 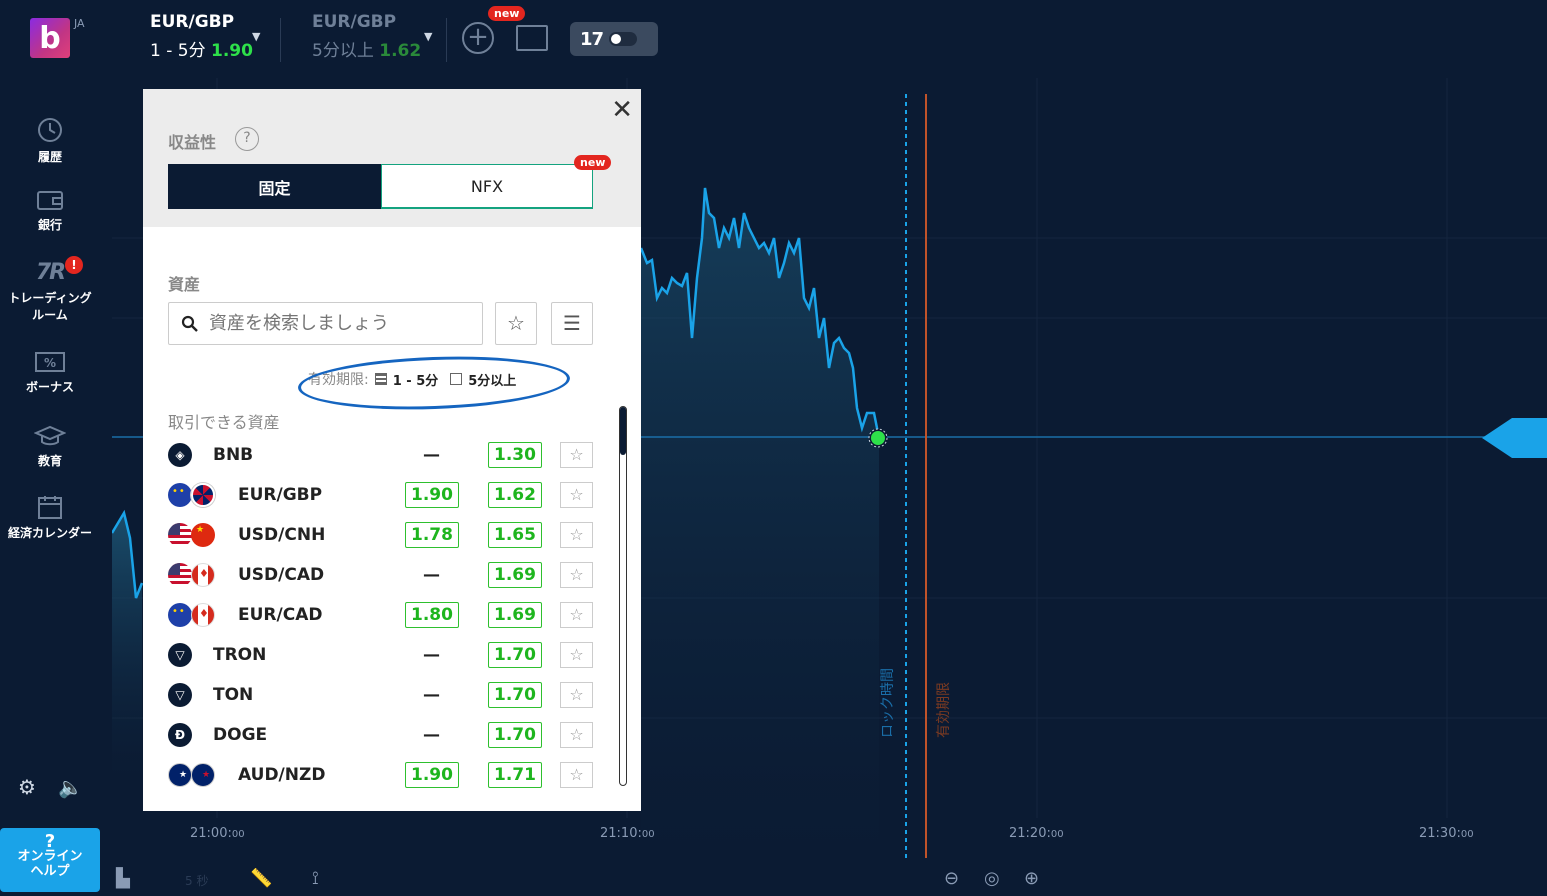 What do you see at coordinates (203, 575) in the screenshot?
I see `ca-flag-icon` at bounding box center [203, 575].